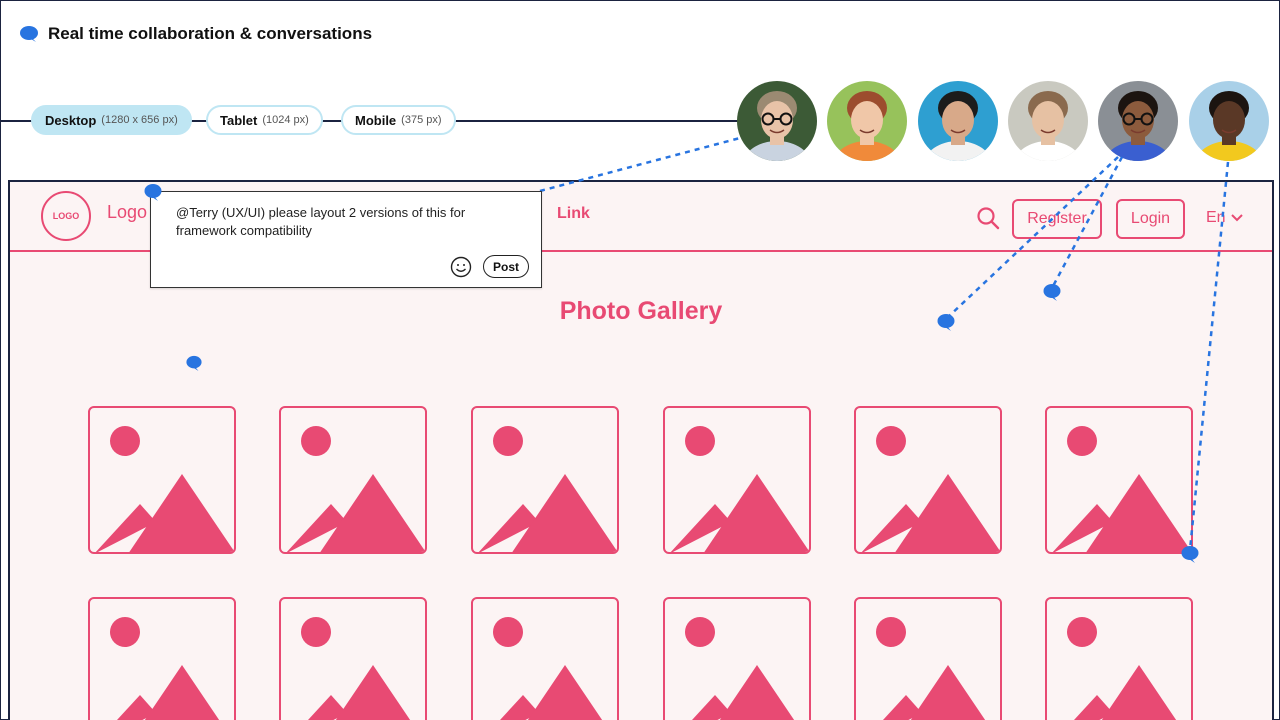 This screenshot has width=1280, height=720. I want to click on nav-link: Link, so click(573, 214).